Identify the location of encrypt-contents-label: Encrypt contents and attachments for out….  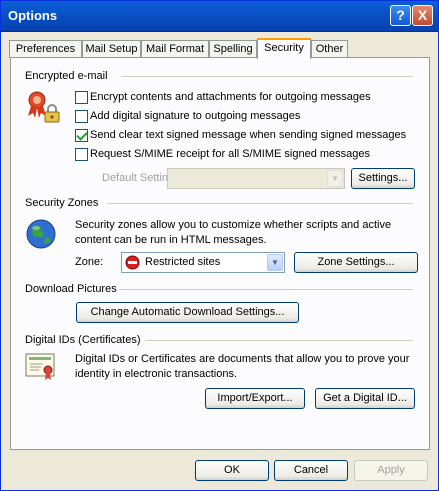
(230, 97).